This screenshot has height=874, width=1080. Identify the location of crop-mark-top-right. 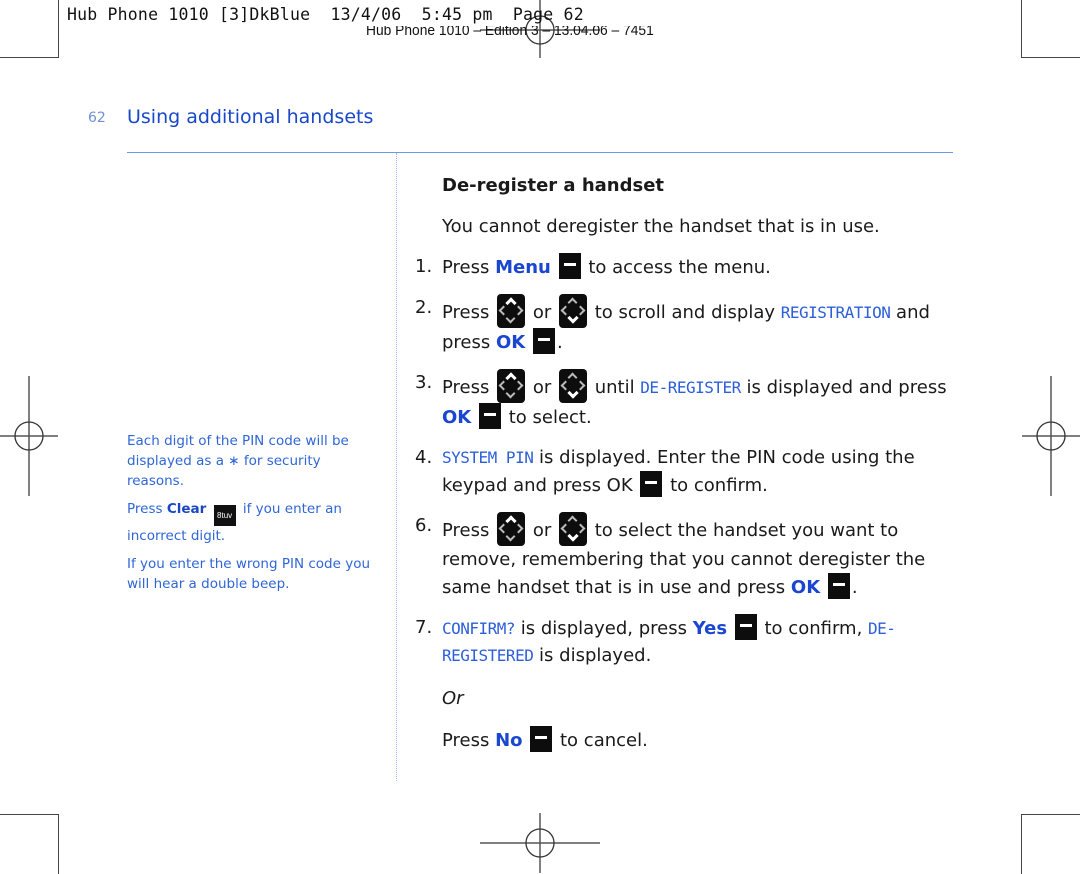
(1050, 29).